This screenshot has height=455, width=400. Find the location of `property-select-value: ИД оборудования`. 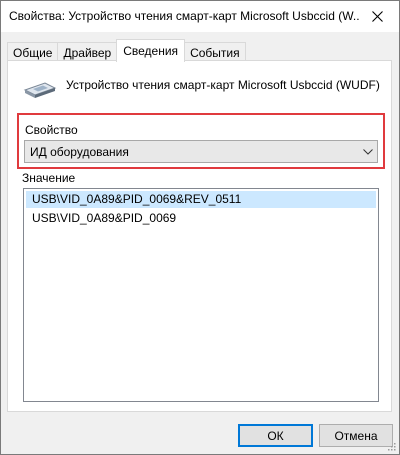

property-select-value: ИД оборудования is located at coordinates (79, 151).